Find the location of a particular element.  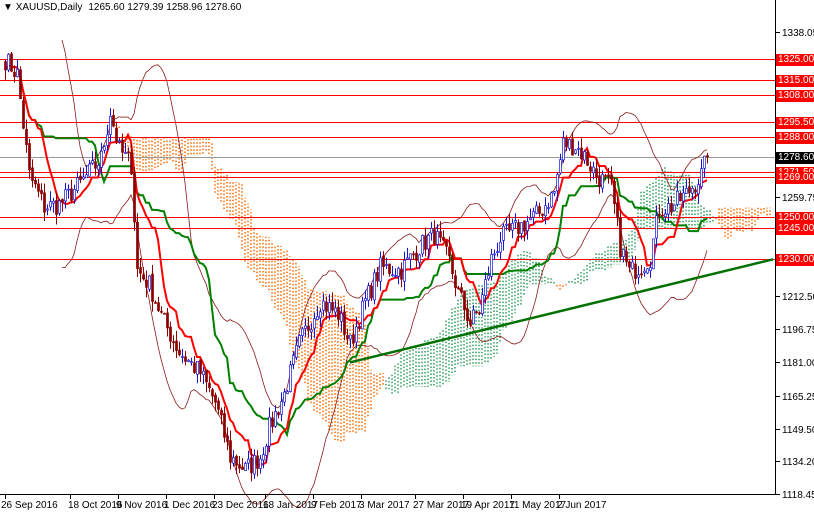

y-tick-label: 1338.05 is located at coordinates (798, 33).